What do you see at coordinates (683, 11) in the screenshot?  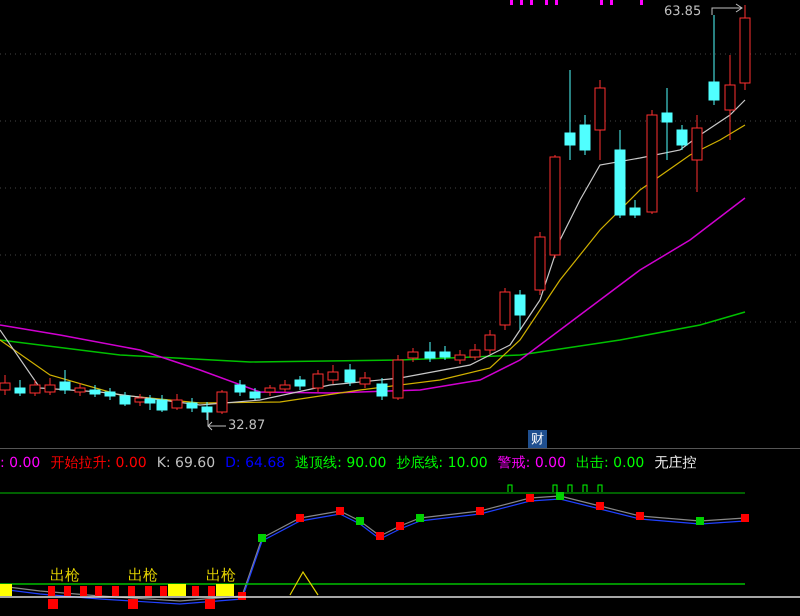 I see `price-label: 63.85` at bounding box center [683, 11].